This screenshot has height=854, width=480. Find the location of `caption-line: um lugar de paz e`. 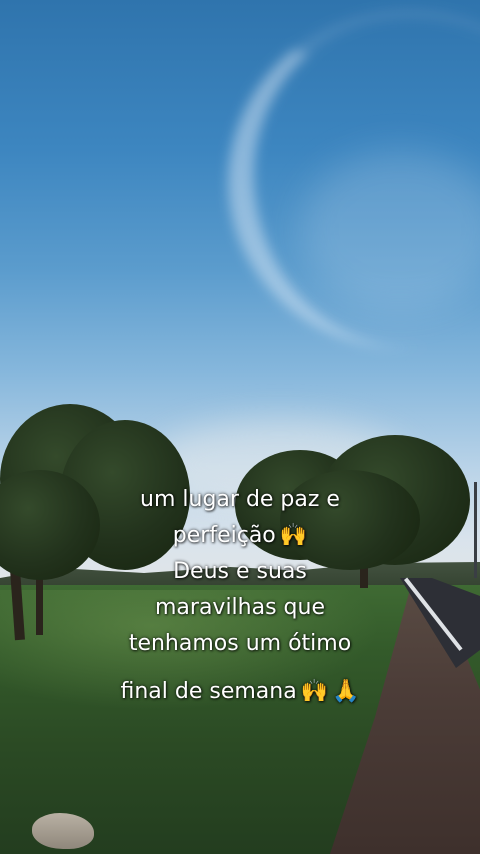

caption-line: um lugar de paz e is located at coordinates (240, 499).